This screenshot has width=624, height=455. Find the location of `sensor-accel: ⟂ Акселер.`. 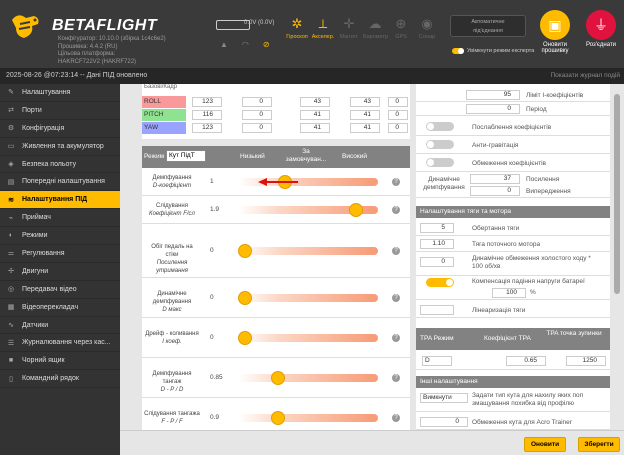

sensor-accel: ⟂ Акселер. is located at coordinates (323, 28).